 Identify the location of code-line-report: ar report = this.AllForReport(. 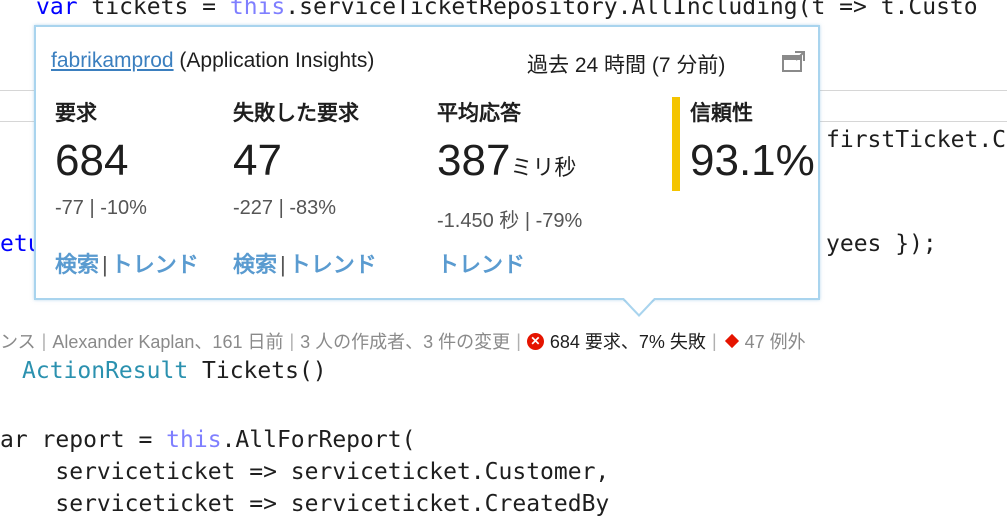
(208, 440).